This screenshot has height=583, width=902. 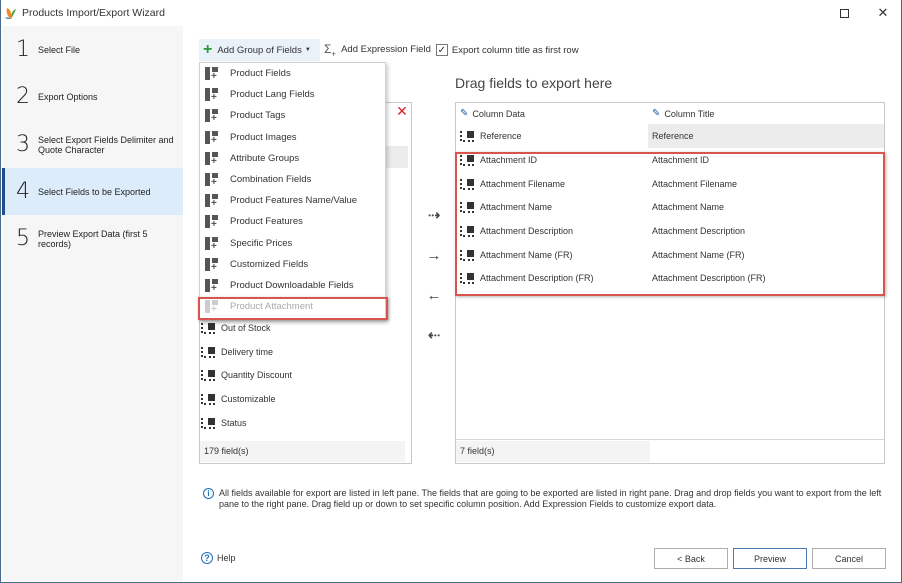 What do you see at coordinates (258, 116) in the screenshot?
I see `menu-item-label: Product Tags` at bounding box center [258, 116].